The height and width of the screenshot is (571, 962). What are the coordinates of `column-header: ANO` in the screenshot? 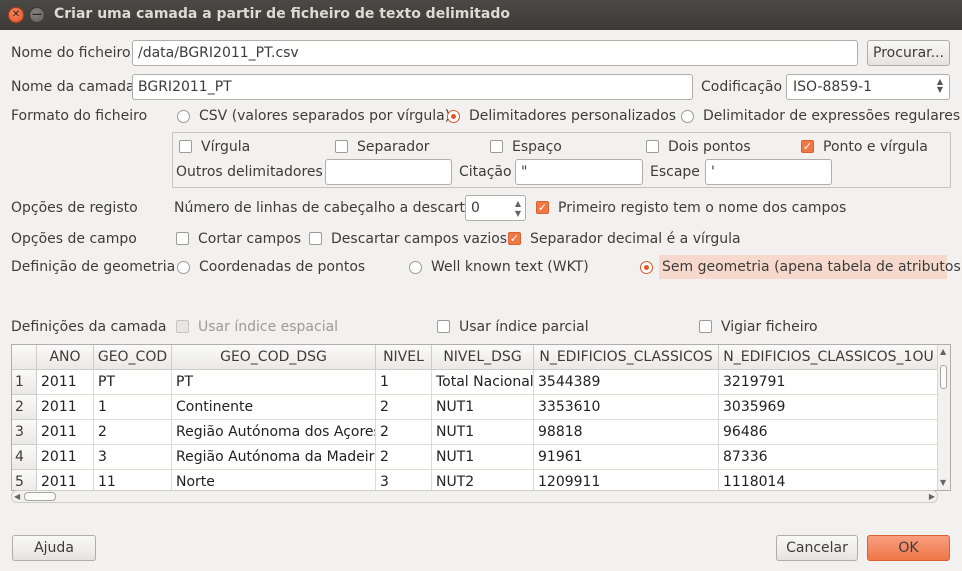 It's located at (65, 357).